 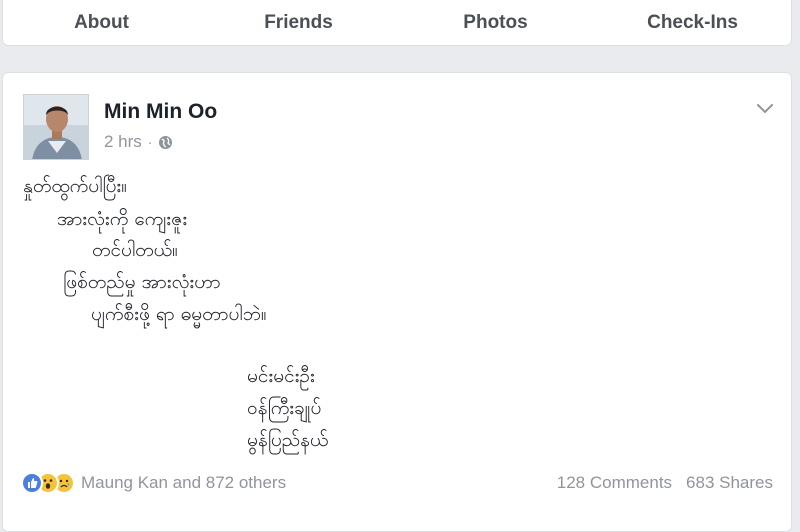 What do you see at coordinates (56, 127) in the screenshot?
I see `avatar` at bounding box center [56, 127].